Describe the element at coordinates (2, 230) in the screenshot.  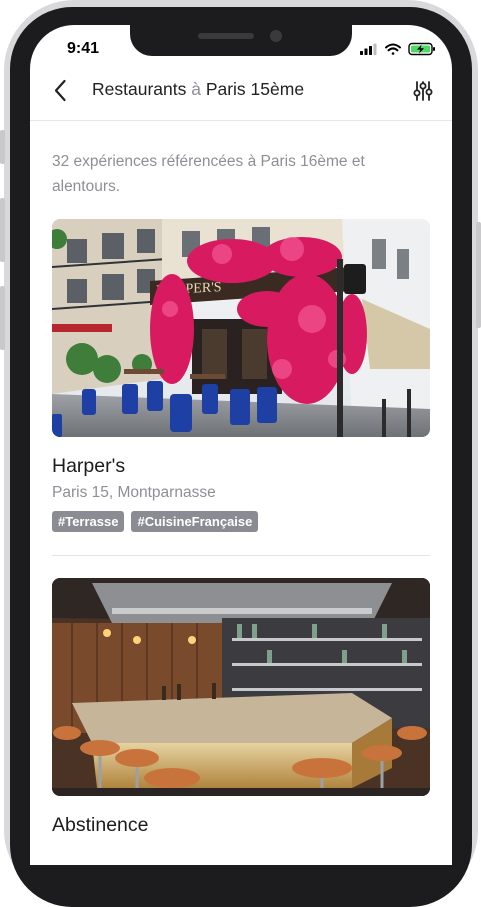
I see `side-button-volume-up` at that location.